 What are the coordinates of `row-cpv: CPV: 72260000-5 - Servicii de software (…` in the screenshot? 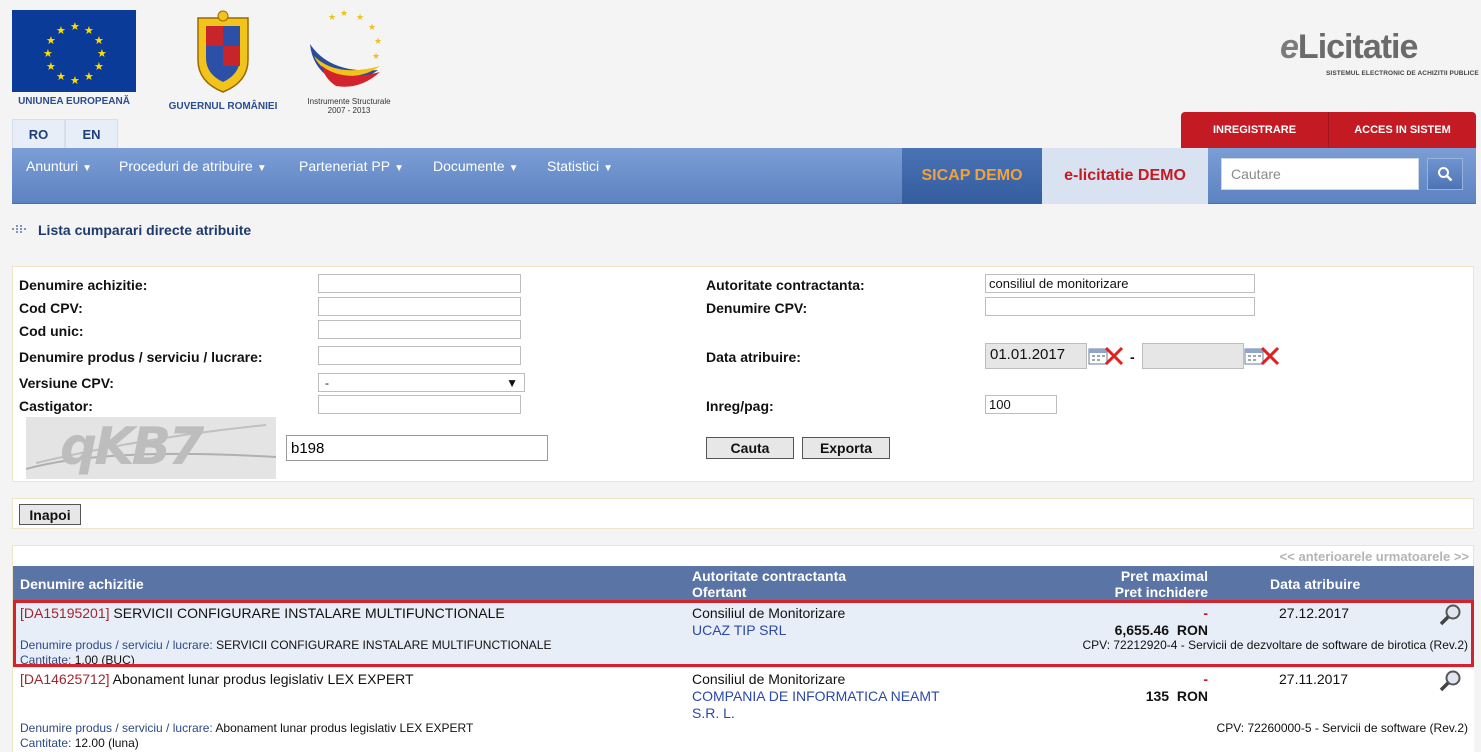 It's located at (1342, 728).